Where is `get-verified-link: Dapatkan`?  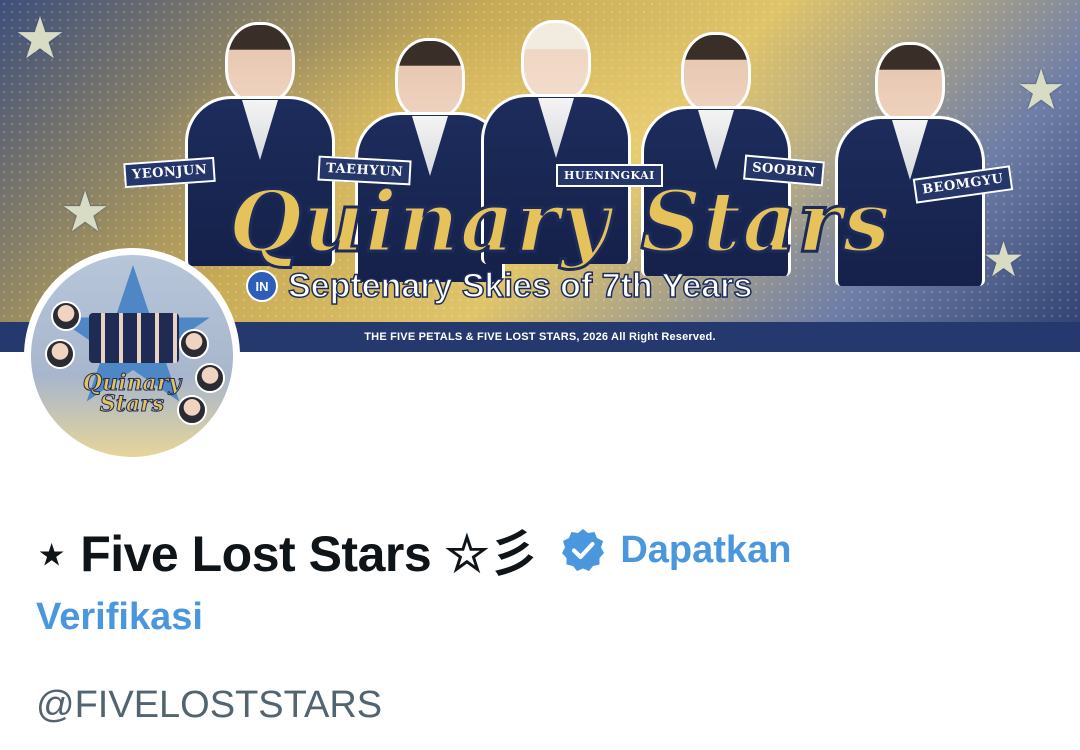
get-verified-link: Dapatkan is located at coordinates (705, 550).